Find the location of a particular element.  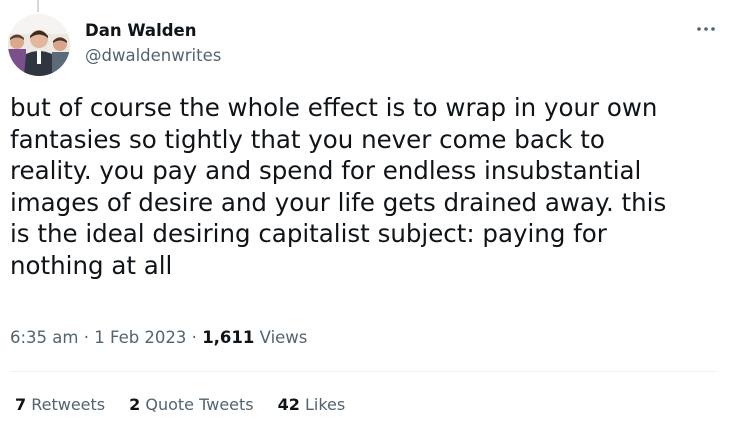

tweet-time: 6:35 am is located at coordinates (44, 337).